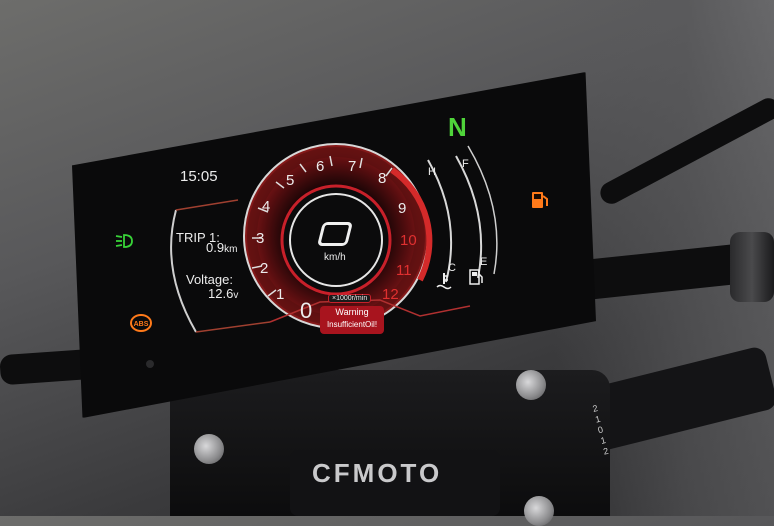 The height and width of the screenshot is (526, 774). Describe the element at coordinates (141, 323) in the screenshot. I see `abs-warning-icon: ABS` at that location.